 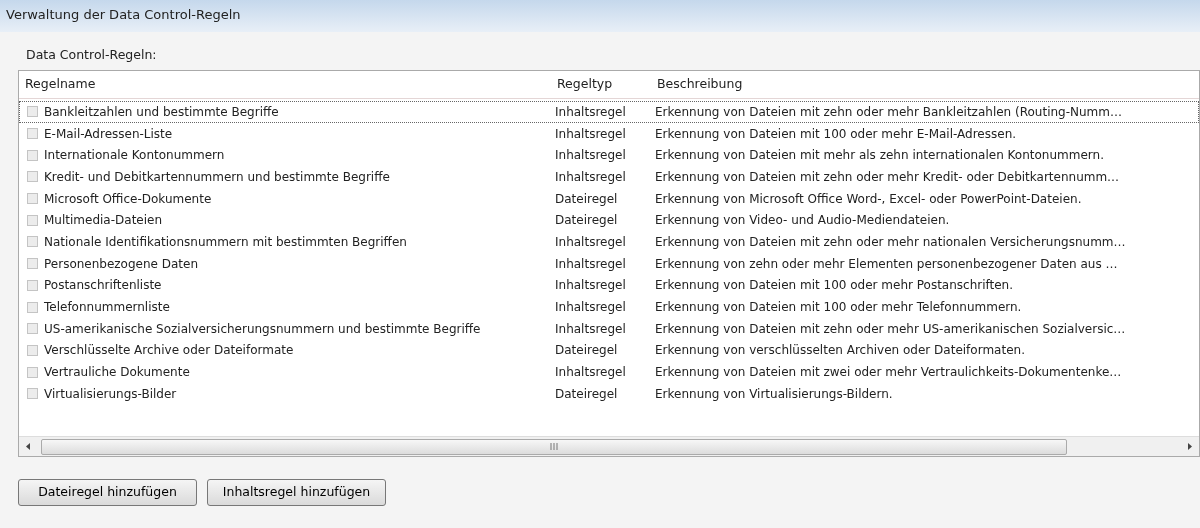 What do you see at coordinates (838, 308) in the screenshot?
I see `rule-description: Erkennung von Dateien mit 100 oder mehr Telefonnummern.` at bounding box center [838, 308].